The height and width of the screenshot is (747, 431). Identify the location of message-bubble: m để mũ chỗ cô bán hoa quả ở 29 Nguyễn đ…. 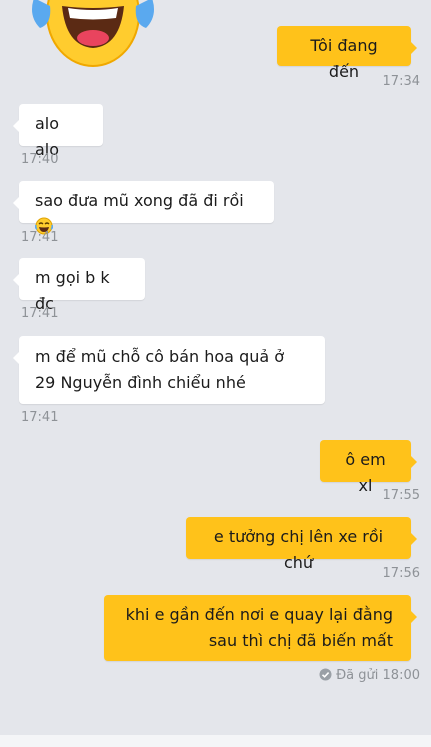
(169, 370).